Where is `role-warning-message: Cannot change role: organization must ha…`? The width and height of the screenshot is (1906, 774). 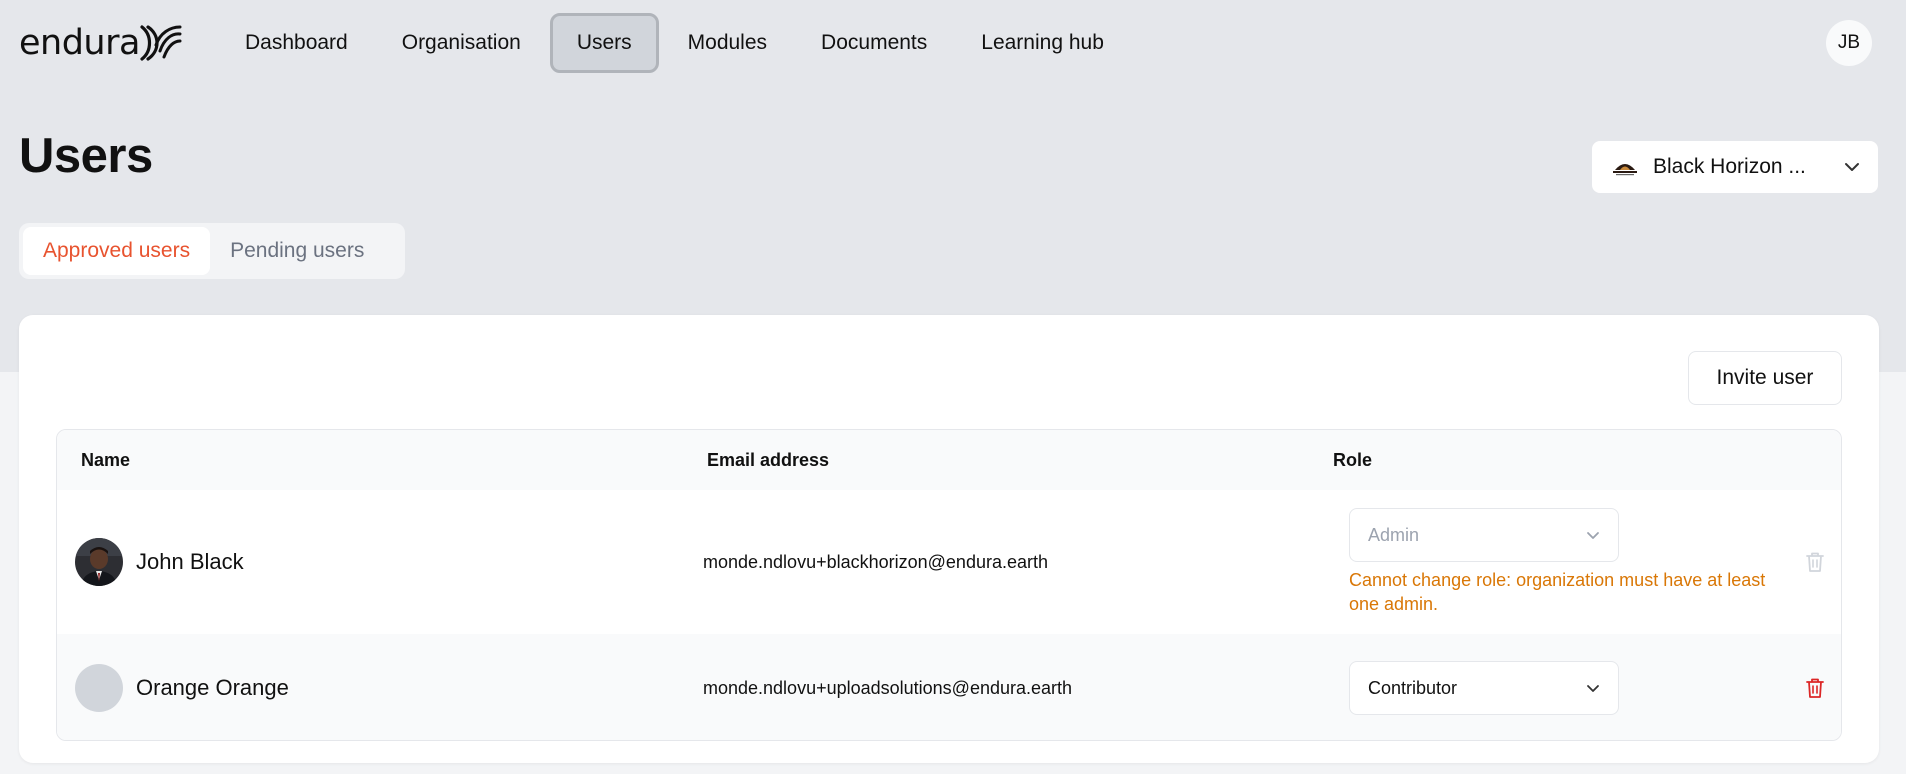 role-warning-message: Cannot change role: organization must ha… is located at coordinates (1557, 592).